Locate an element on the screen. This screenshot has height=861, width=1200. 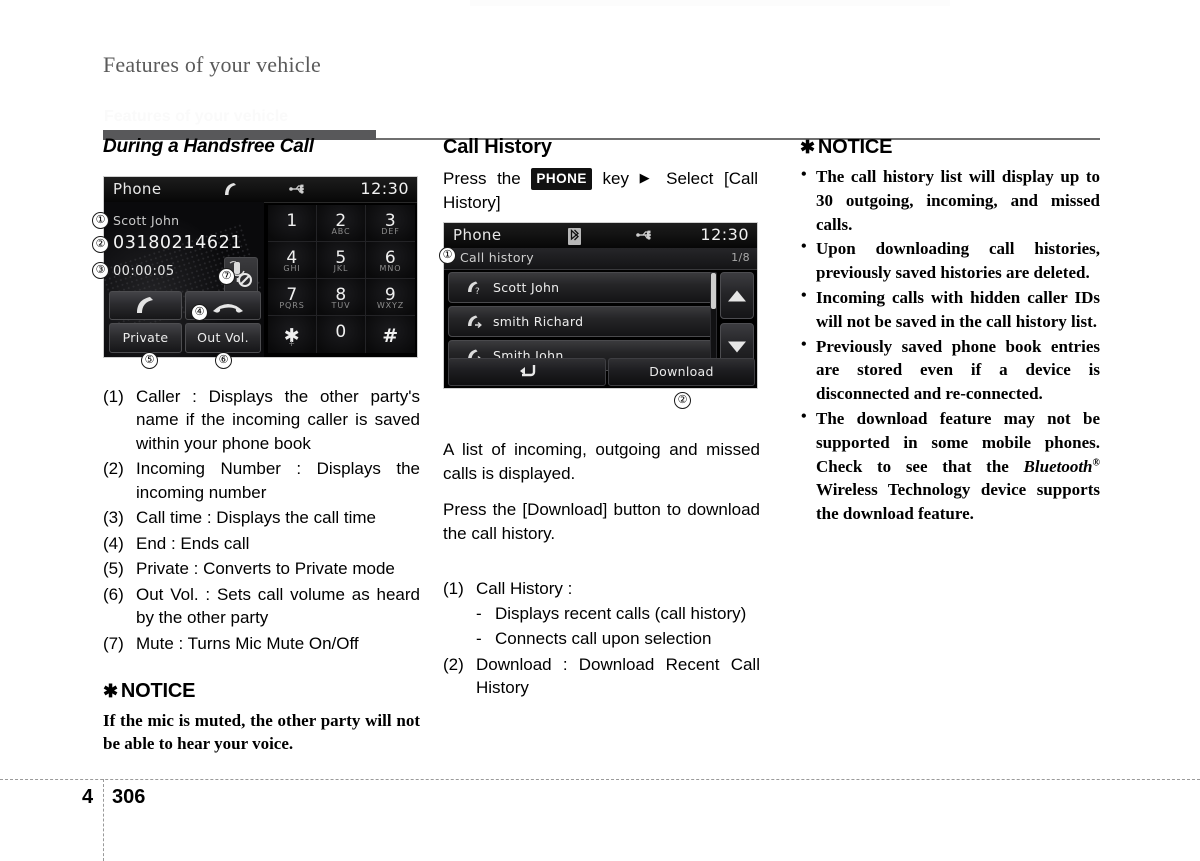
page-indicator: 1/8 is located at coordinates (740, 257).